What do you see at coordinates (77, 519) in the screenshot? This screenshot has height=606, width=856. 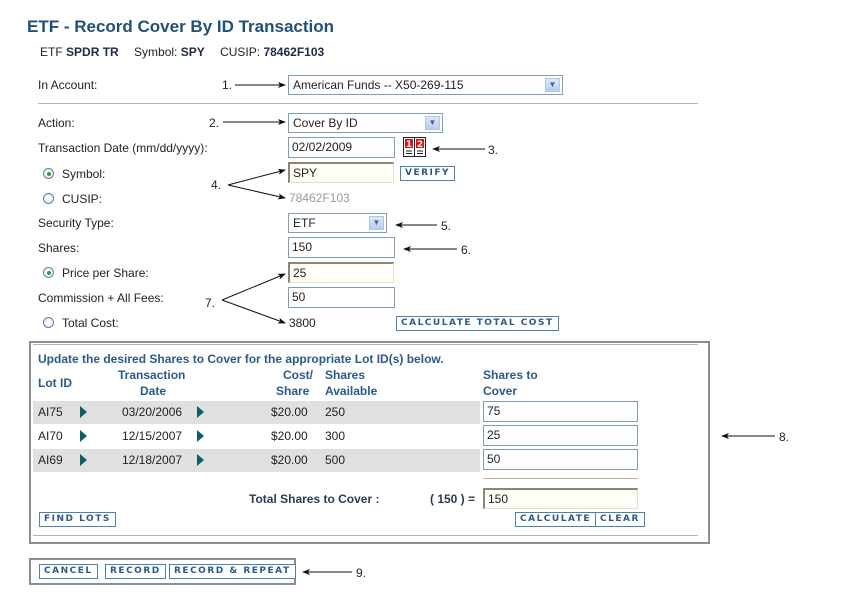 I see `find-lots-button: FIND LOTS` at bounding box center [77, 519].